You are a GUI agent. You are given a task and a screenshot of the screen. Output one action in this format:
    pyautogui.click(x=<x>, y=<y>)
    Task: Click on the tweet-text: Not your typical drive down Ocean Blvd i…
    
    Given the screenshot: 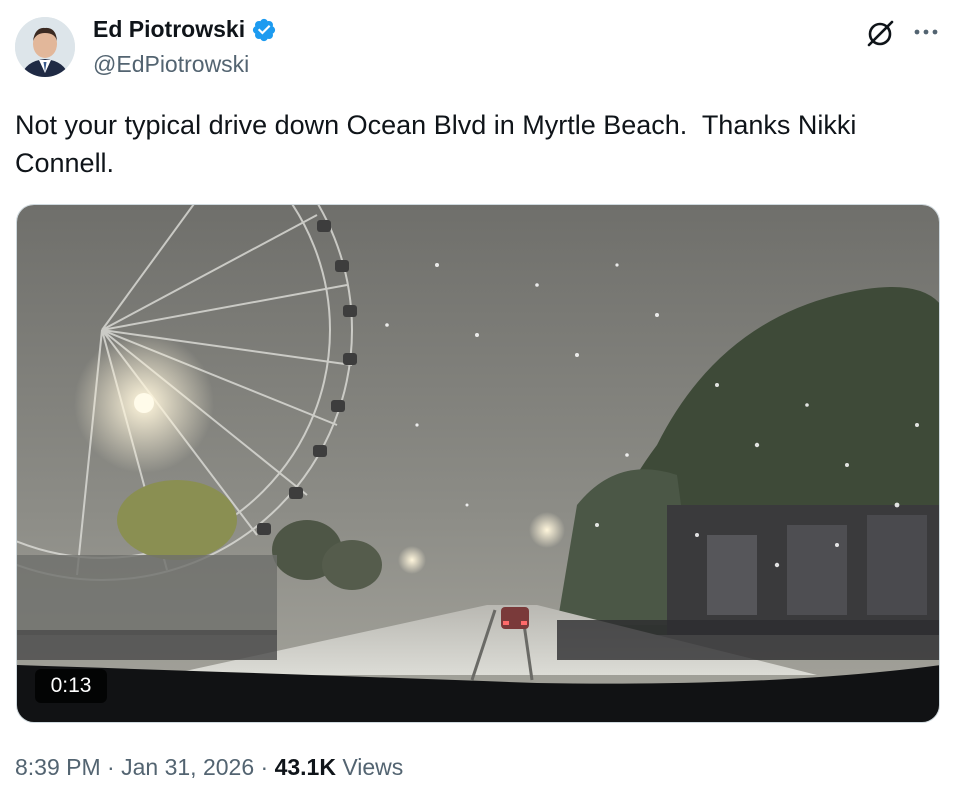 What is the action you would take?
    pyautogui.click(x=439, y=144)
    